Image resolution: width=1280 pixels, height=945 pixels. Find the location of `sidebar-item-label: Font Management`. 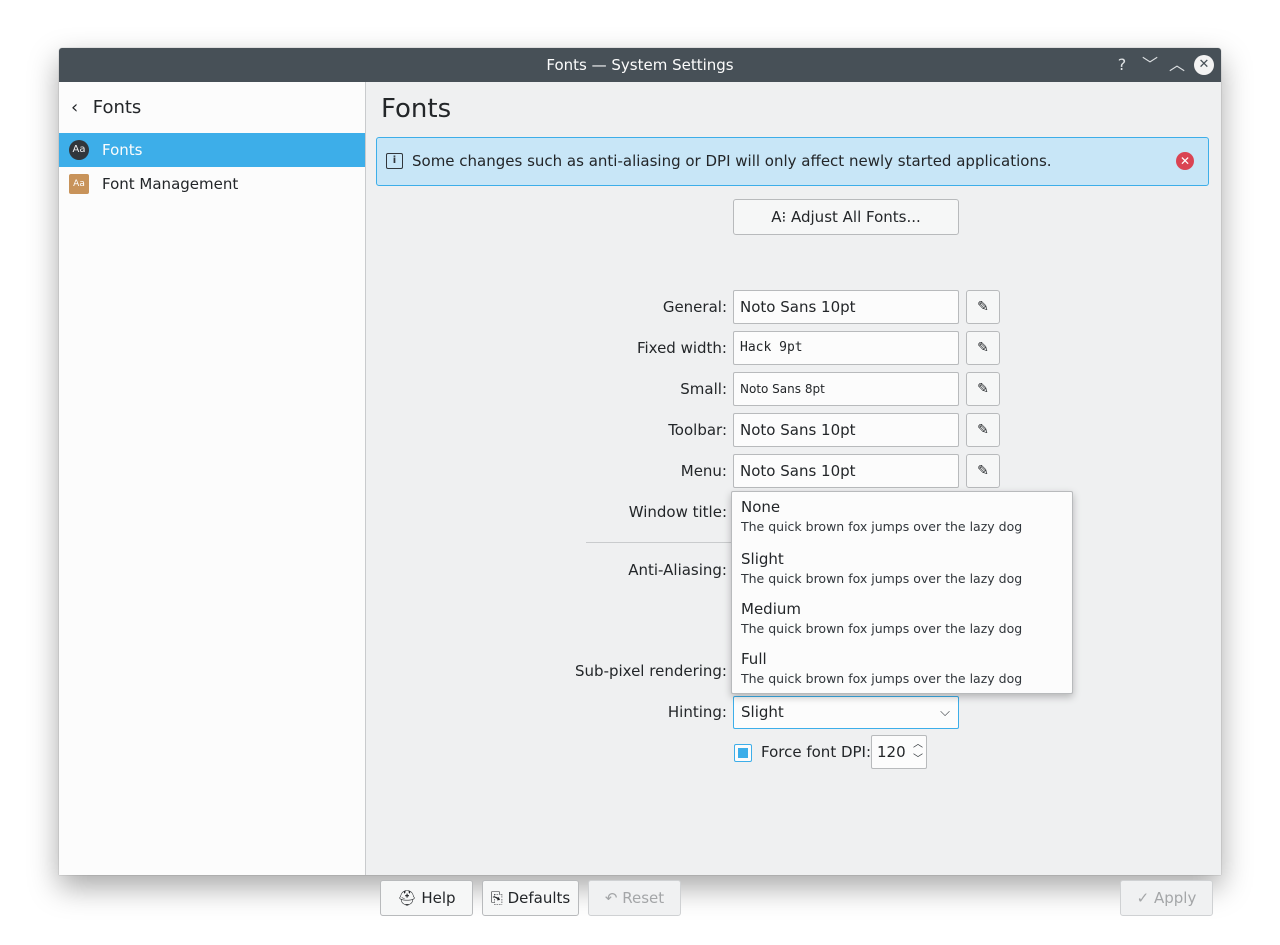

sidebar-item-label: Font Management is located at coordinates (170, 184).